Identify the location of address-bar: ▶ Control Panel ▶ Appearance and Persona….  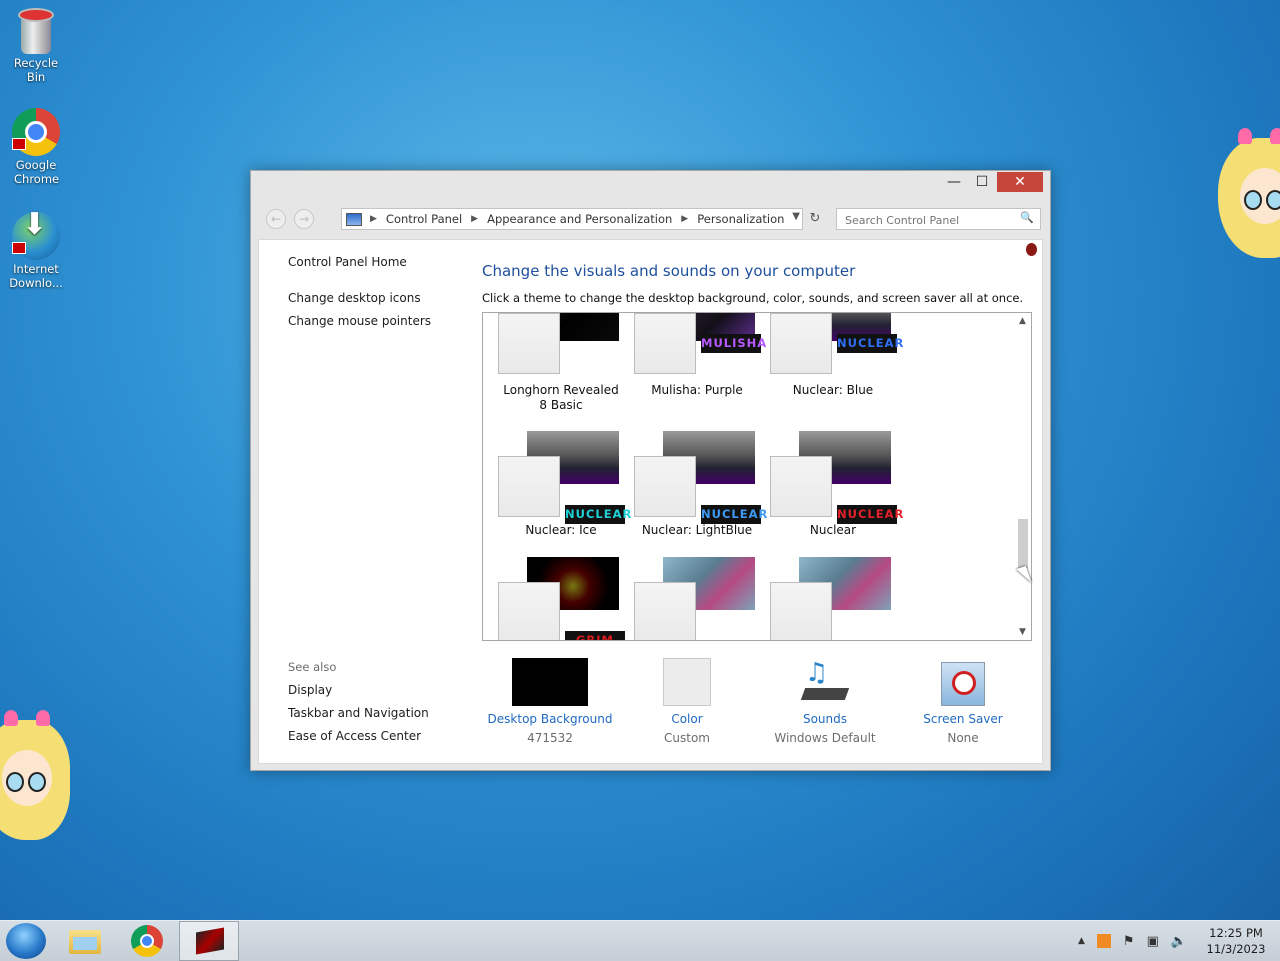
(572, 219).